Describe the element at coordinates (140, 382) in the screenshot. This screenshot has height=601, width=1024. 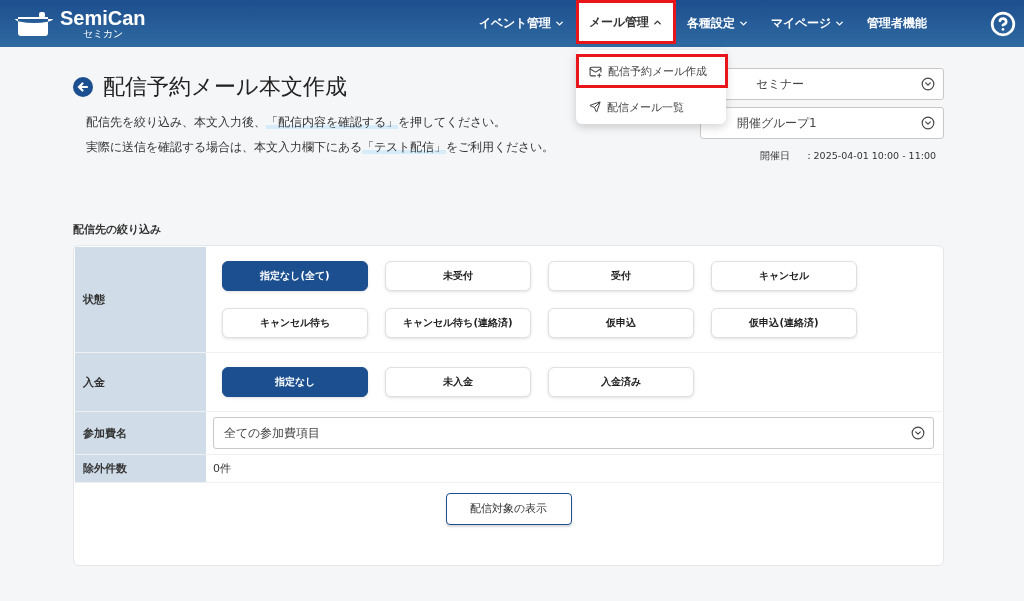
I see `row-label: 入金` at that location.